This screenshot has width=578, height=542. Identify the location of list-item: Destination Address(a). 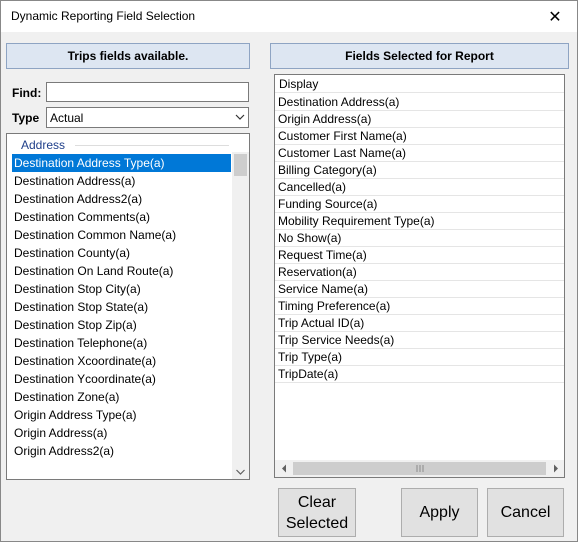
(121, 181).